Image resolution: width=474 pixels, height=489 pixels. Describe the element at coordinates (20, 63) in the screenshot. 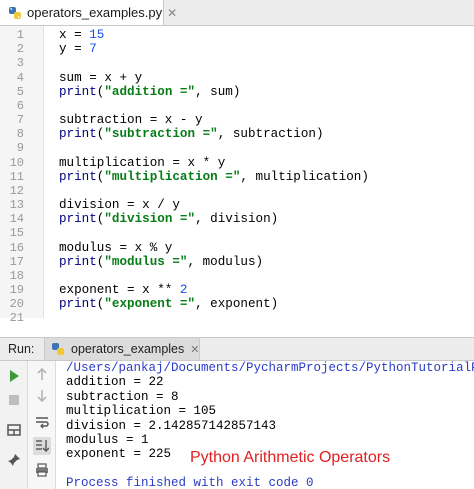

I see `line-number: 3` at that location.